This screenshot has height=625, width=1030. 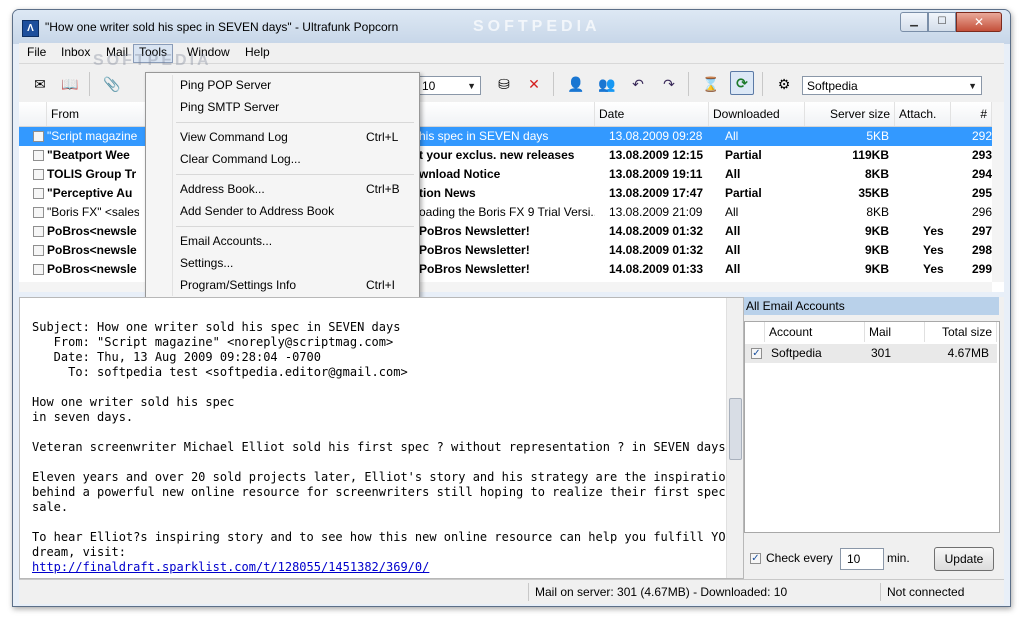 What do you see at coordinates (449, 85) in the screenshot?
I see `message-count-select: 10 ▼` at bounding box center [449, 85].